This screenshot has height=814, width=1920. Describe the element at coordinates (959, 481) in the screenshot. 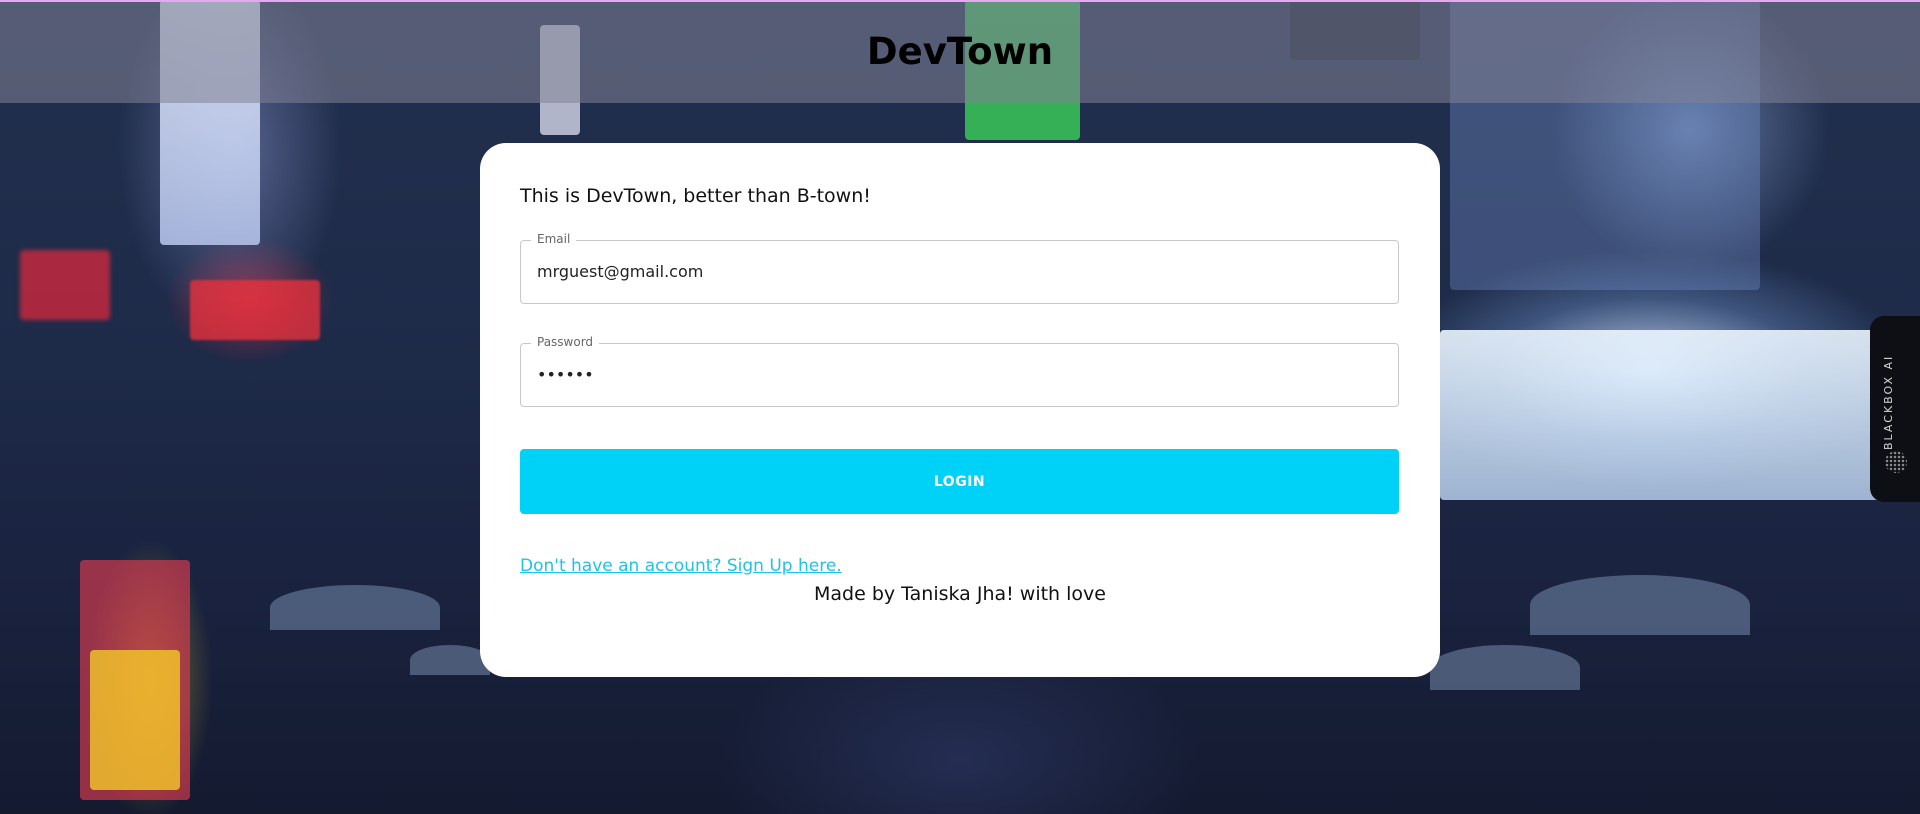

I see `login-button: LOGIN` at that location.